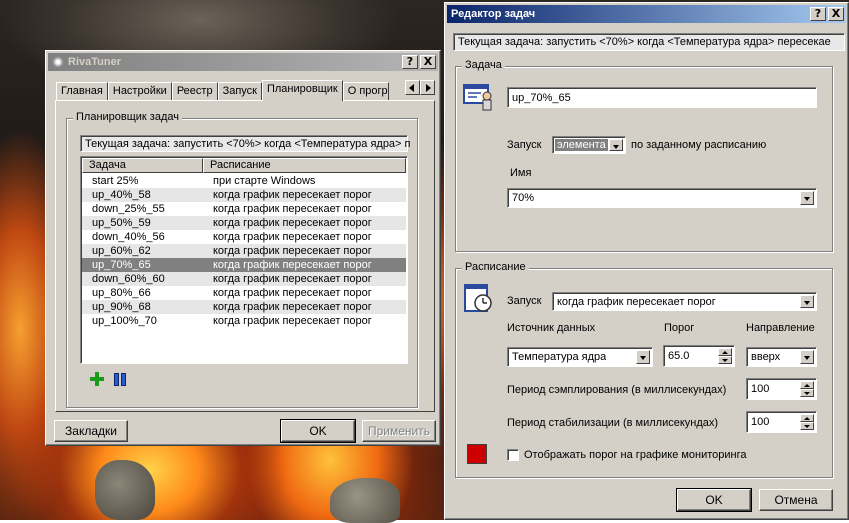  Describe the element at coordinates (477, 454) in the screenshot. I see `threshold-color-swatch` at that location.